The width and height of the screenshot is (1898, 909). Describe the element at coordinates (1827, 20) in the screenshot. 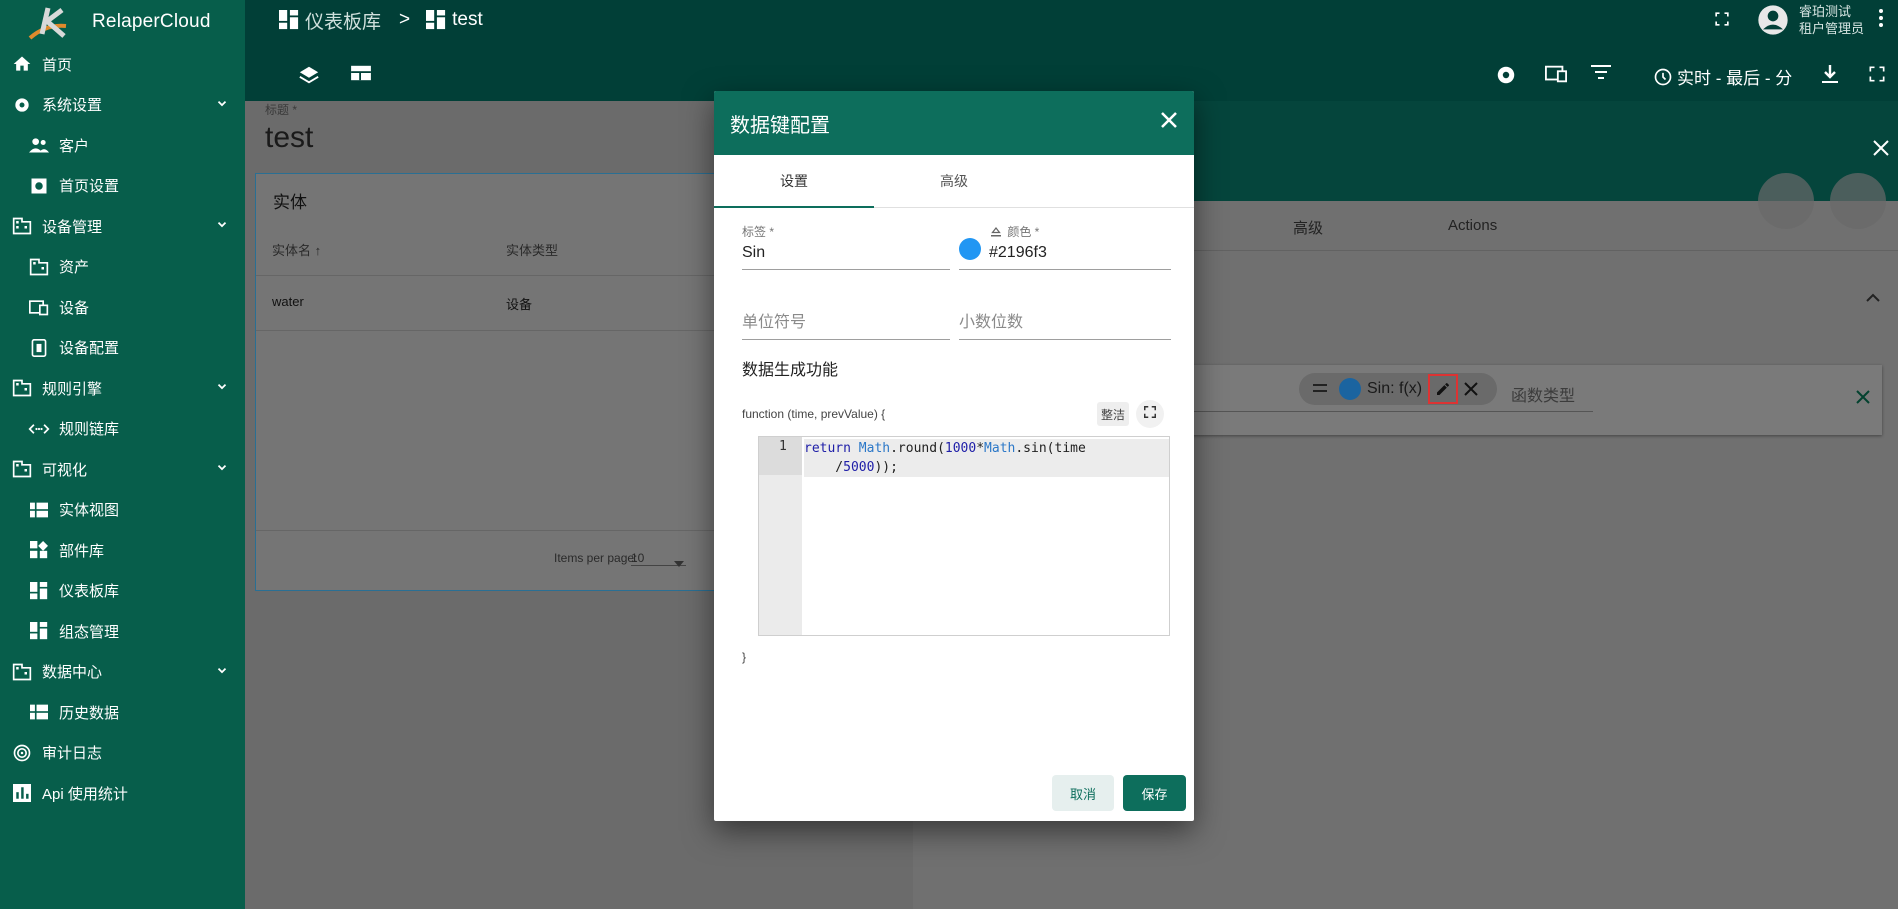

I see `user-menu: 睿珀测试 租户管理员` at that location.